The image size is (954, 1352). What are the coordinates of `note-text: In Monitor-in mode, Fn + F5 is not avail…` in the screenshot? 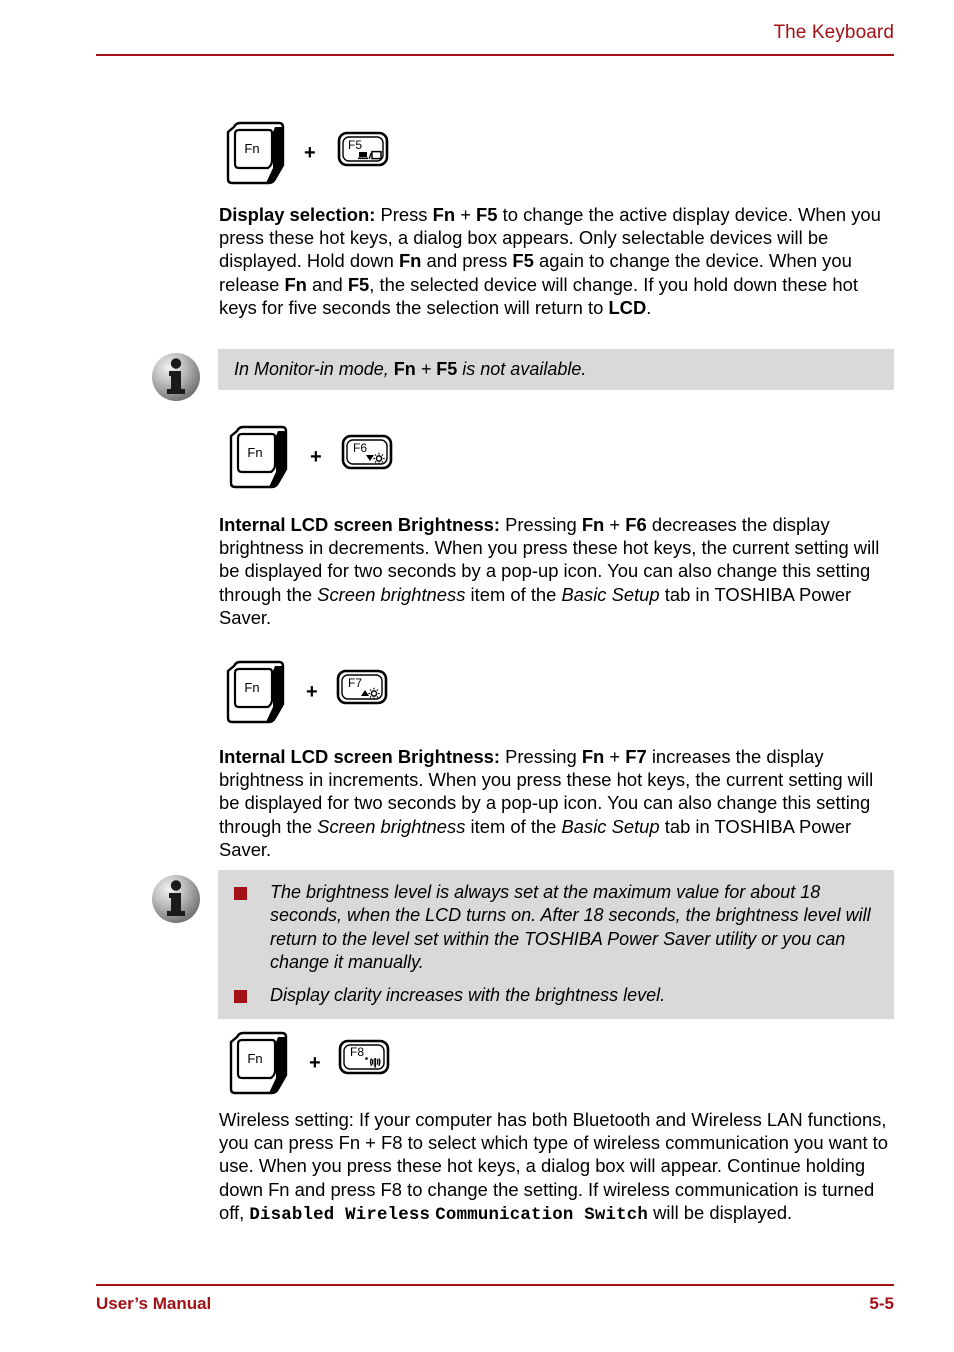 It's located at (410, 369).